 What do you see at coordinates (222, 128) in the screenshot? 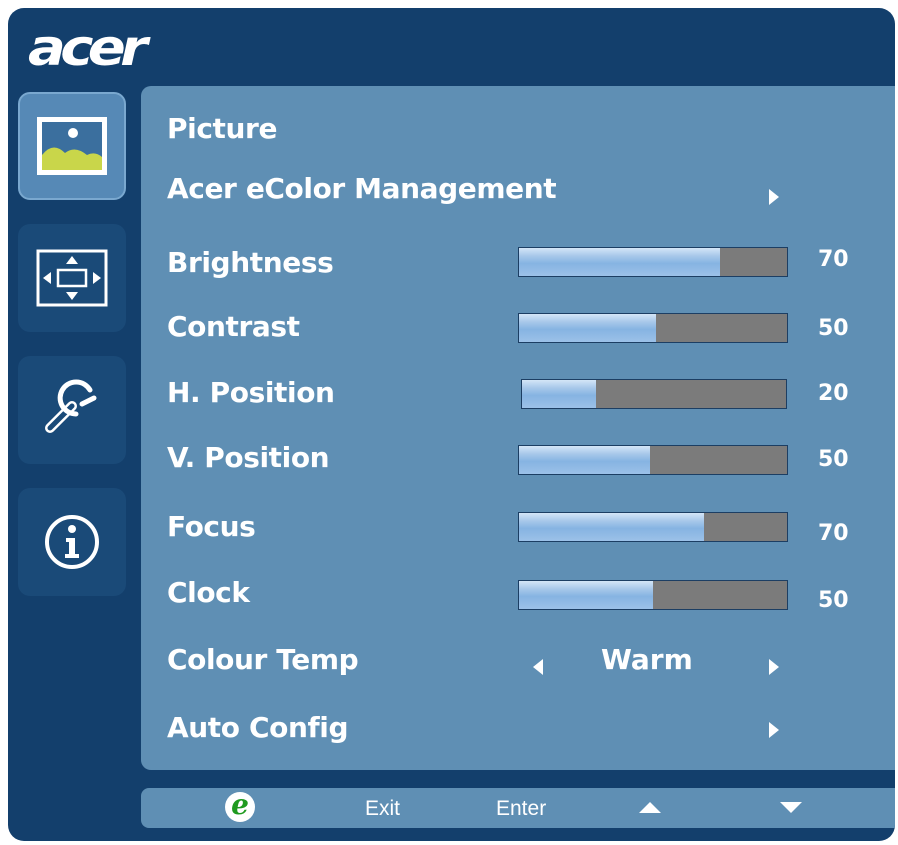
I see `menu-title: Picture` at bounding box center [222, 128].